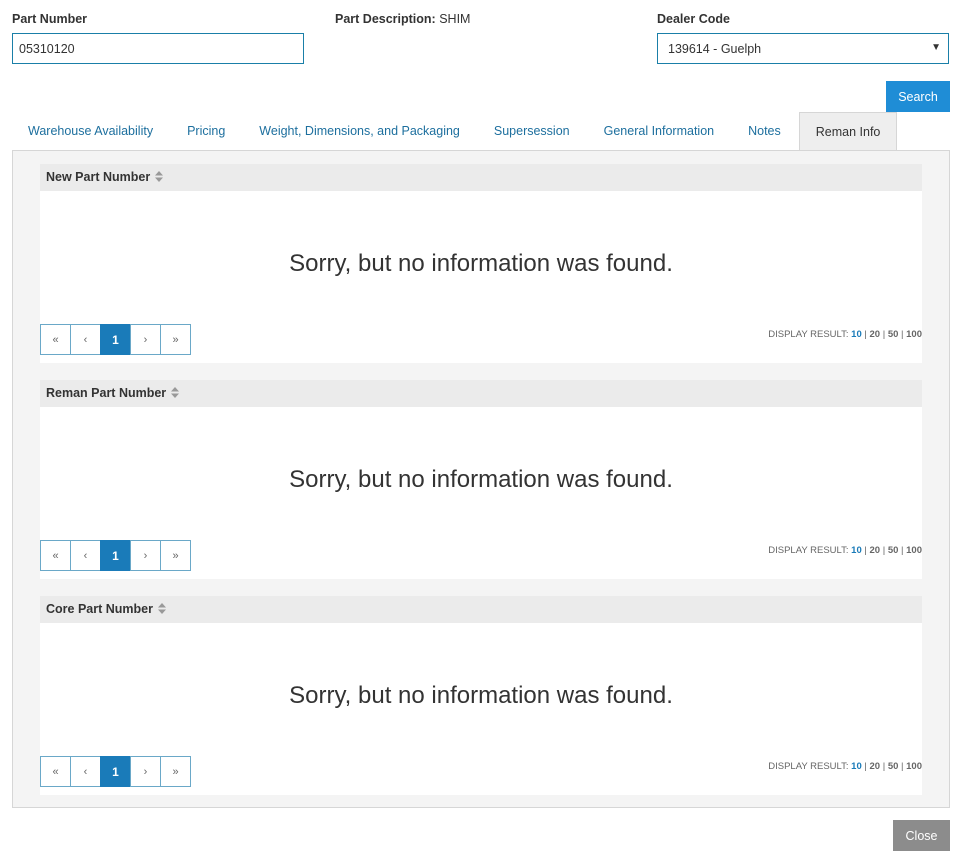  I want to click on dealer-code-value: 139614 - Guelph, so click(715, 48).